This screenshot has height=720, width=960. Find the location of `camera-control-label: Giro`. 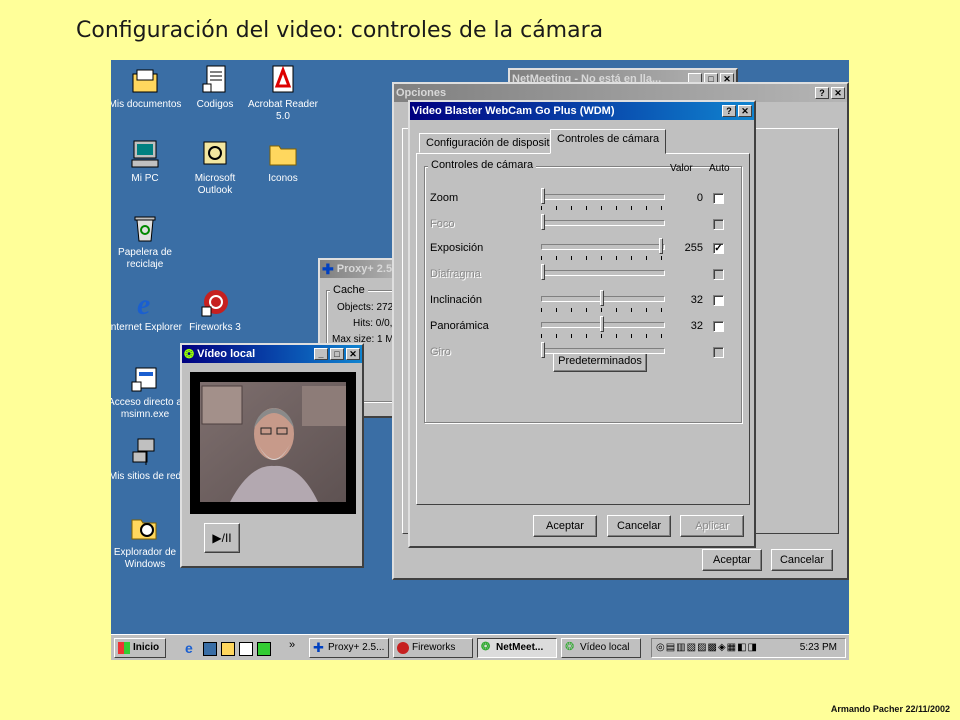

camera-control-label: Giro is located at coordinates (440, 352).